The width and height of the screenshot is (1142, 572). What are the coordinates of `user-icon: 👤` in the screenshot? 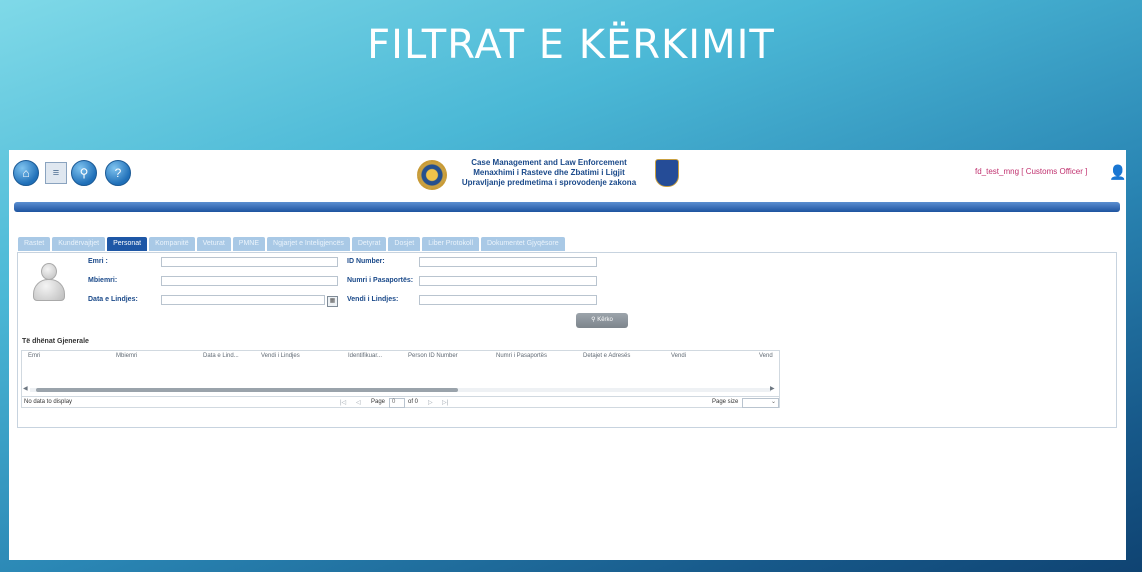 It's located at (1117, 172).